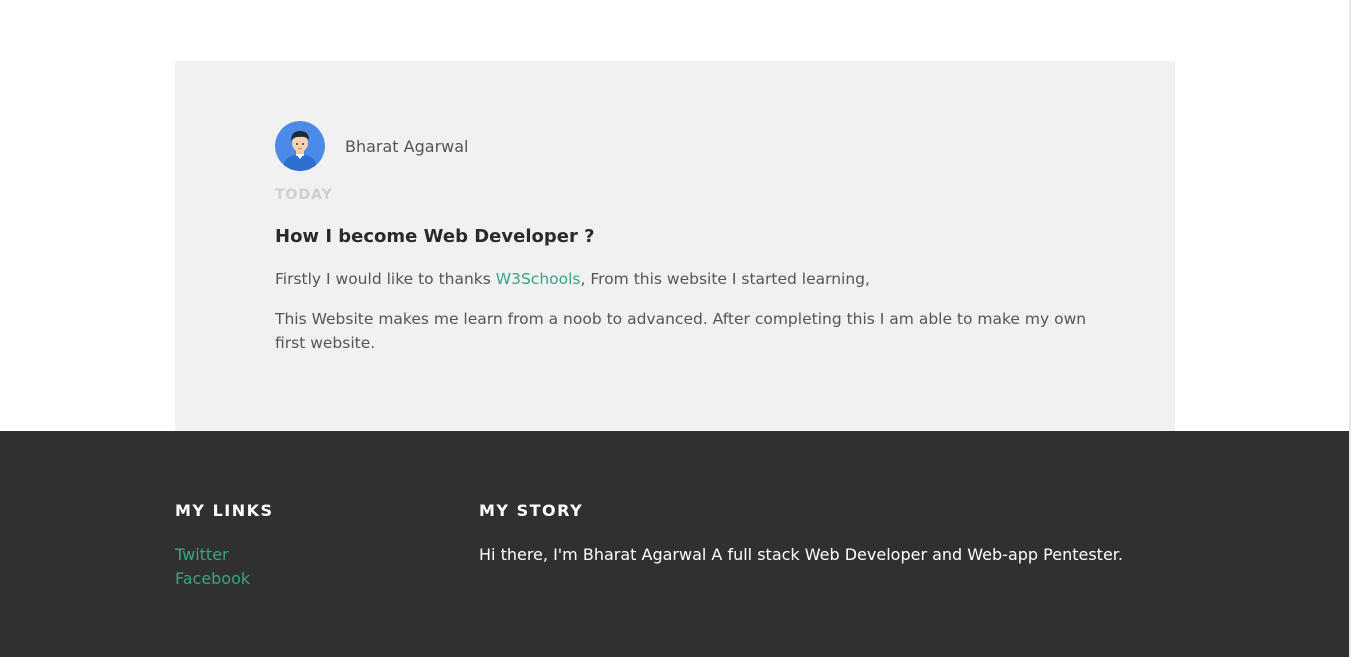 The height and width of the screenshot is (657, 1351). I want to click on twitter-link: Twitter, so click(224, 555).